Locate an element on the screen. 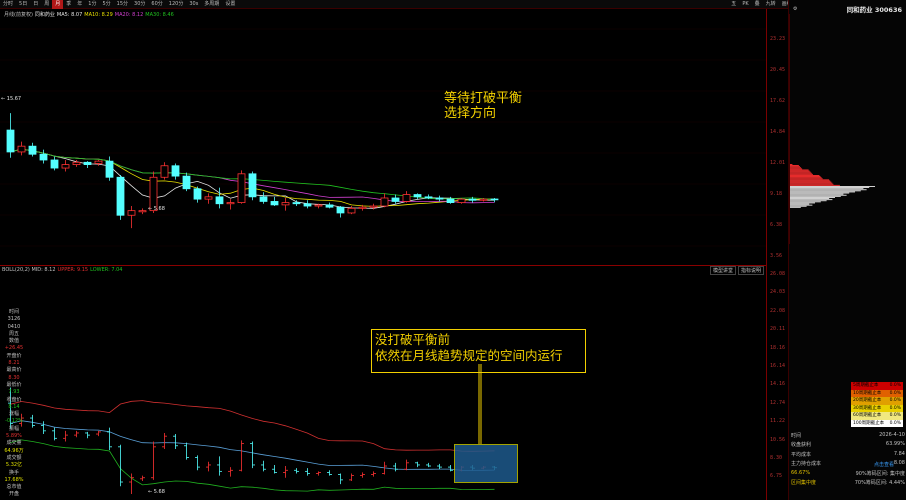  period-tab: 月 is located at coordinates (58, 4).